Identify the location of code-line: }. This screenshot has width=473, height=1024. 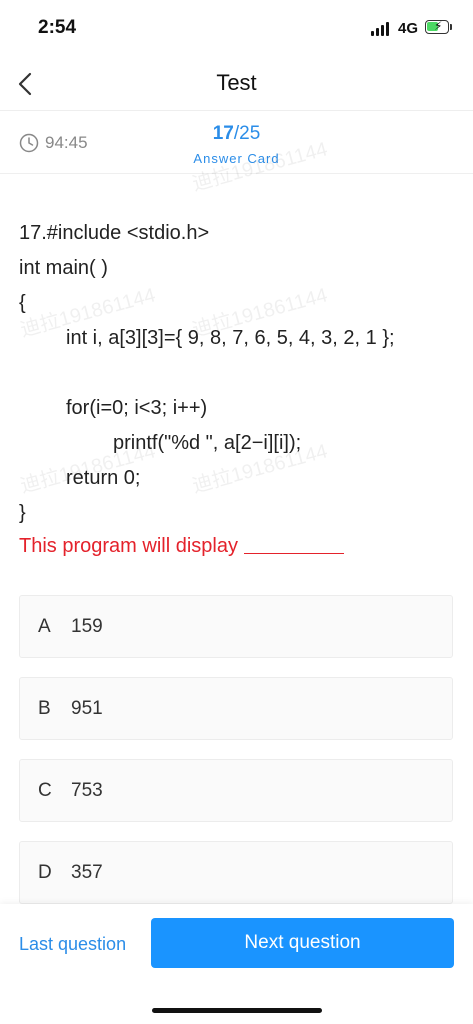
(22, 513).